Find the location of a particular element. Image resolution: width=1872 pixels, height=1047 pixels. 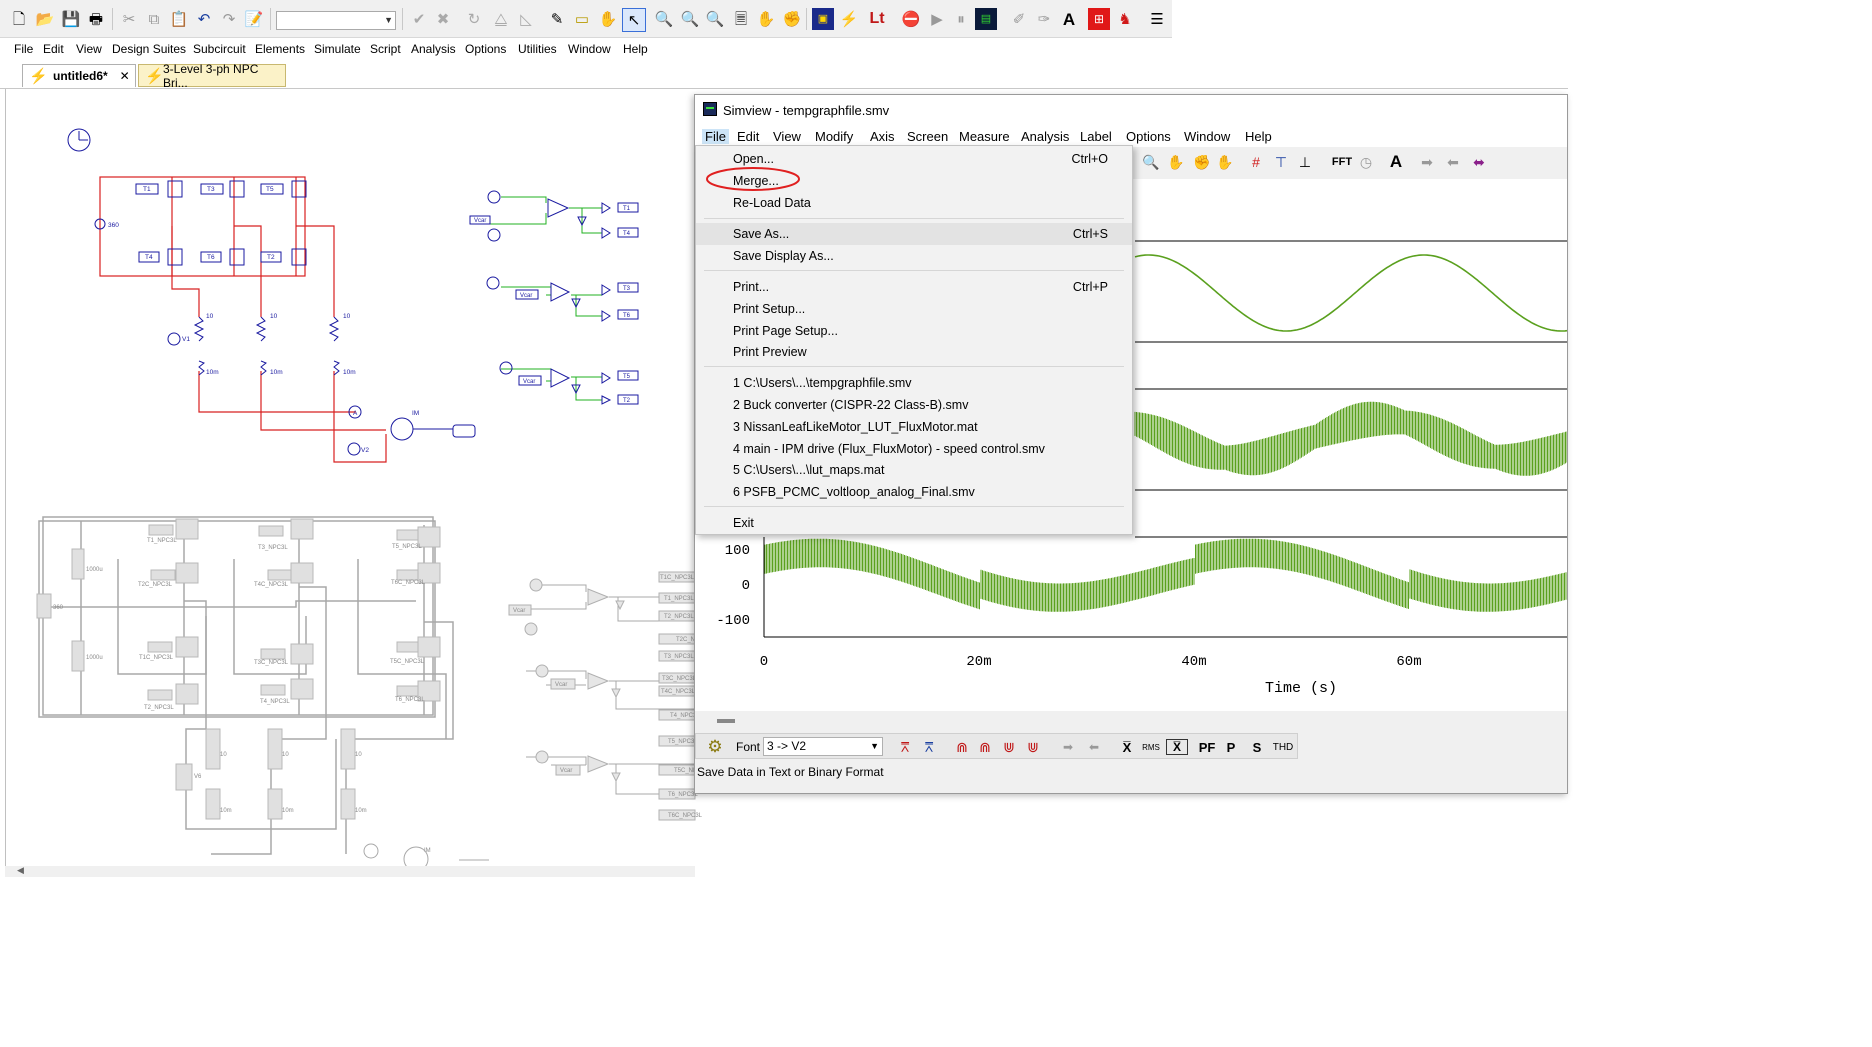

list-icon: ☰ is located at coordinates (1157, 19).